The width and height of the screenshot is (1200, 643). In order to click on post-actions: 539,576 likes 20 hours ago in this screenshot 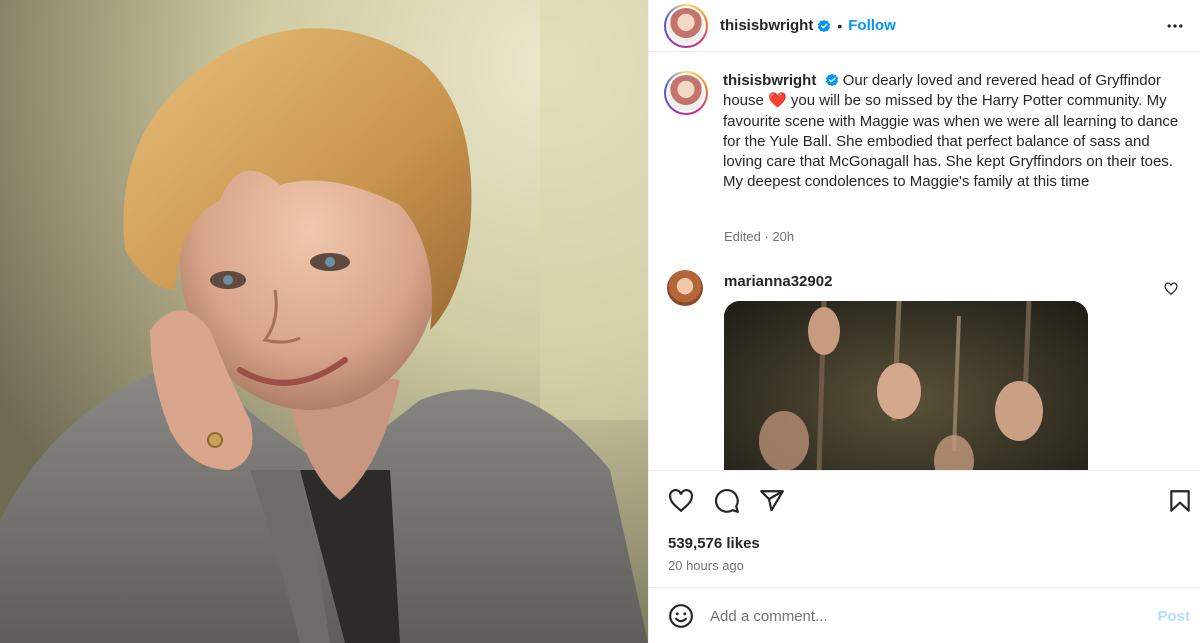, I will do `click(924, 529)`.